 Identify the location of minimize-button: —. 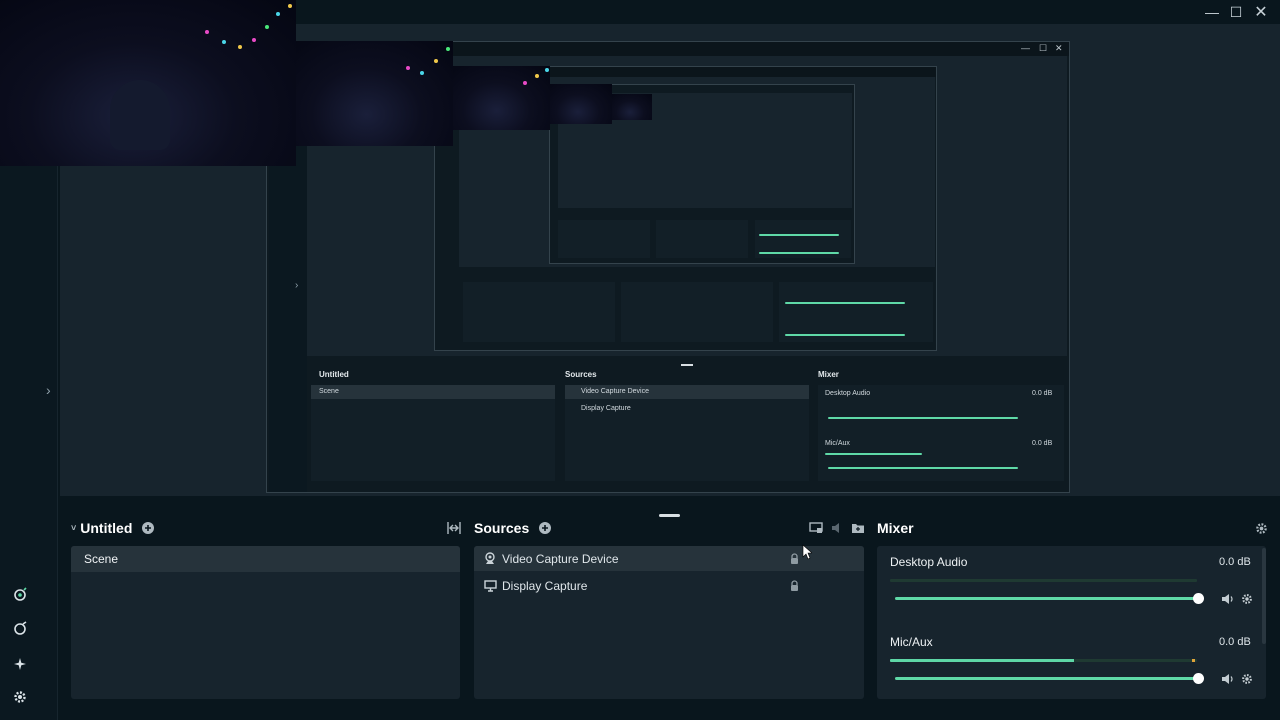
(1212, 12).